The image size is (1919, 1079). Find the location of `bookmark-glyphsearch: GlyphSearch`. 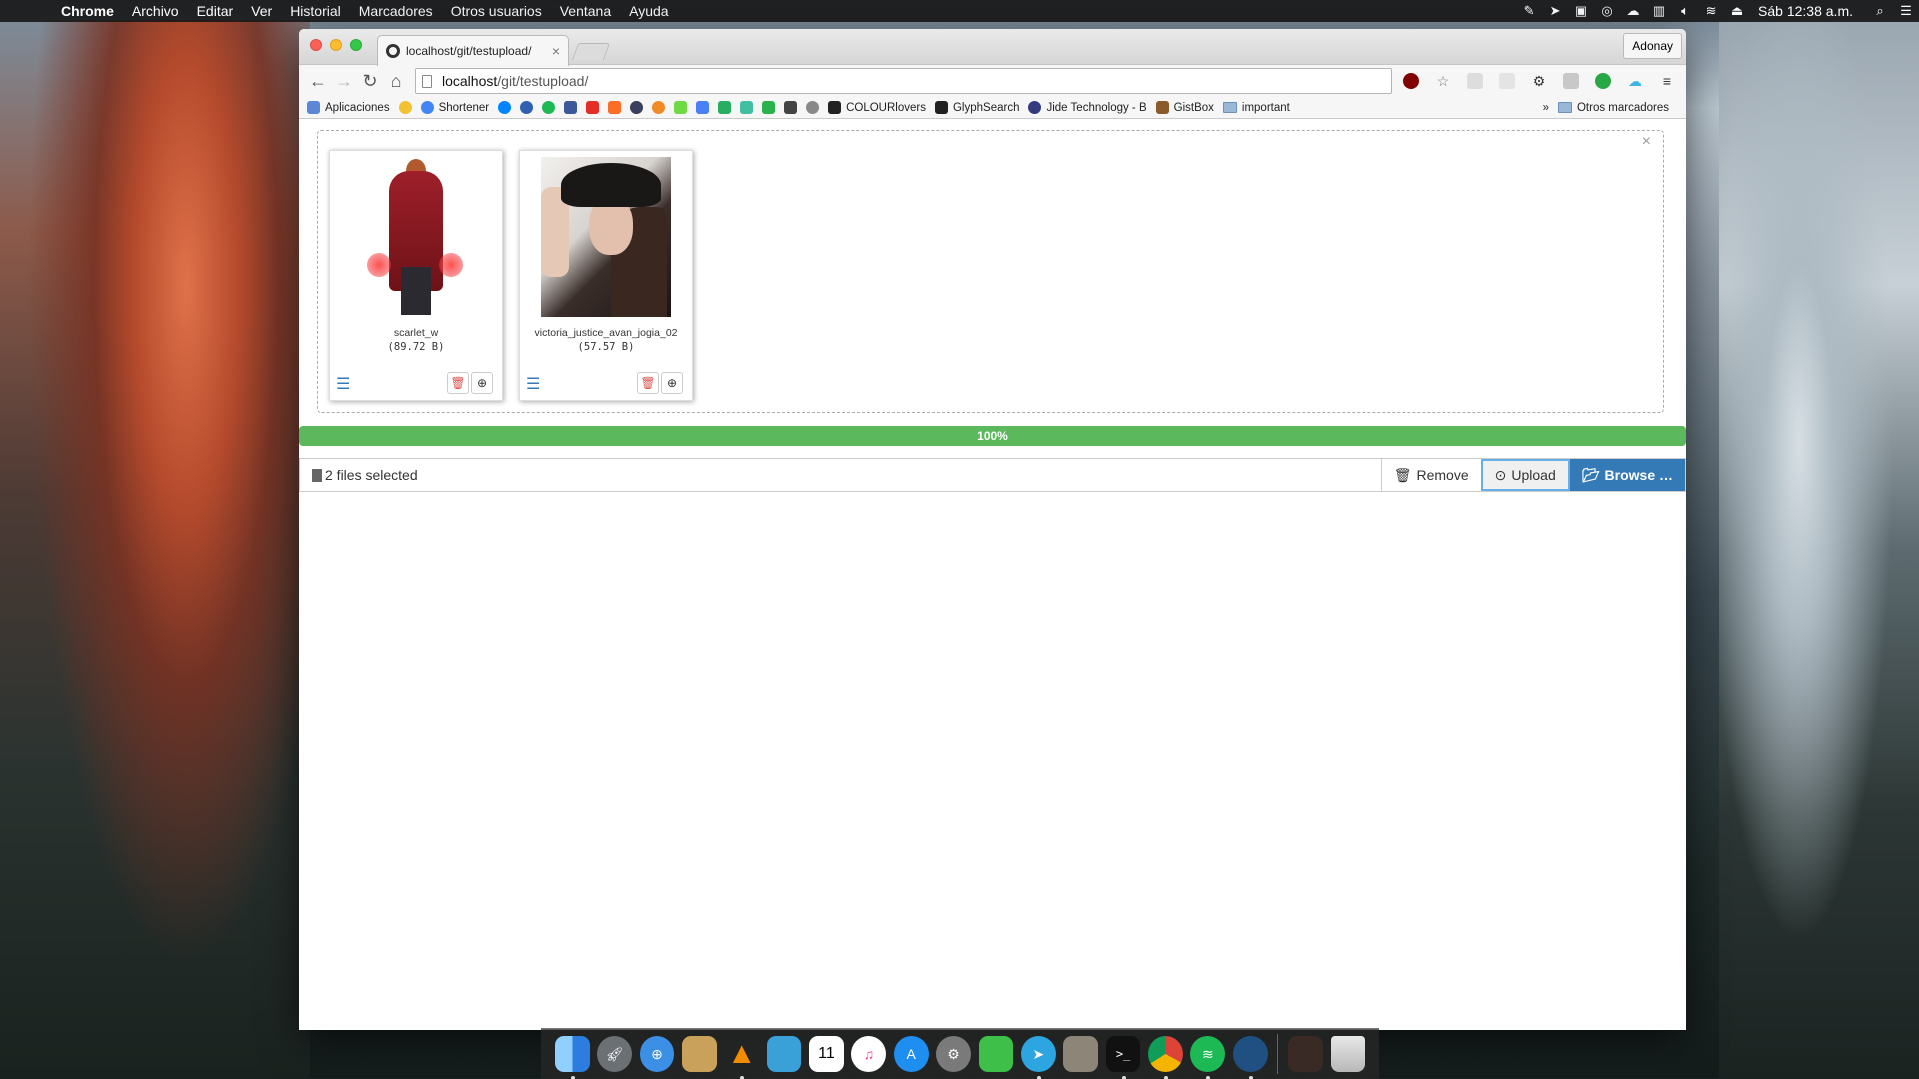

bookmark-glyphsearch: GlyphSearch is located at coordinates (976, 107).